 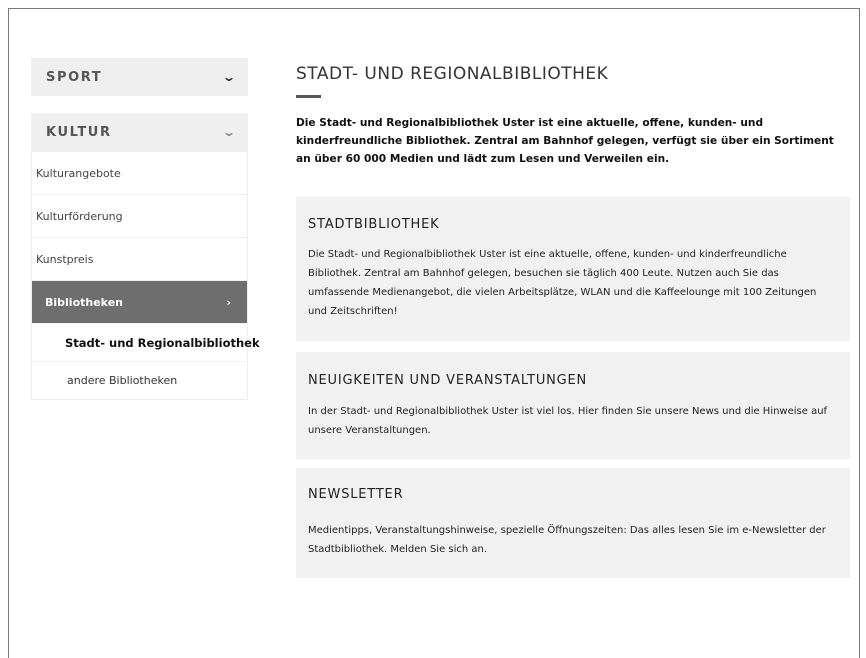 What do you see at coordinates (79, 132) in the screenshot?
I see `accordion-kultur-label: KULTUR` at bounding box center [79, 132].